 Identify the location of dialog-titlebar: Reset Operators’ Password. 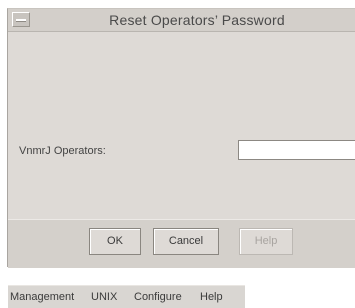
(181, 20).